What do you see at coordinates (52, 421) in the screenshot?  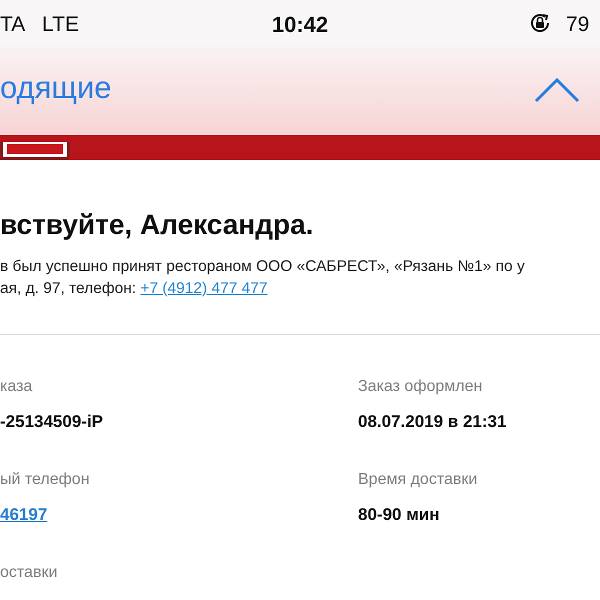 I see `field-value: -25134509-iP` at bounding box center [52, 421].